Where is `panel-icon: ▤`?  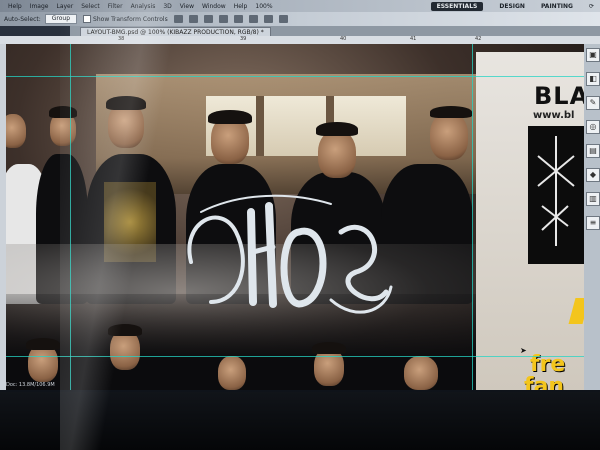
panel-icon: ▤ is located at coordinates (593, 151).